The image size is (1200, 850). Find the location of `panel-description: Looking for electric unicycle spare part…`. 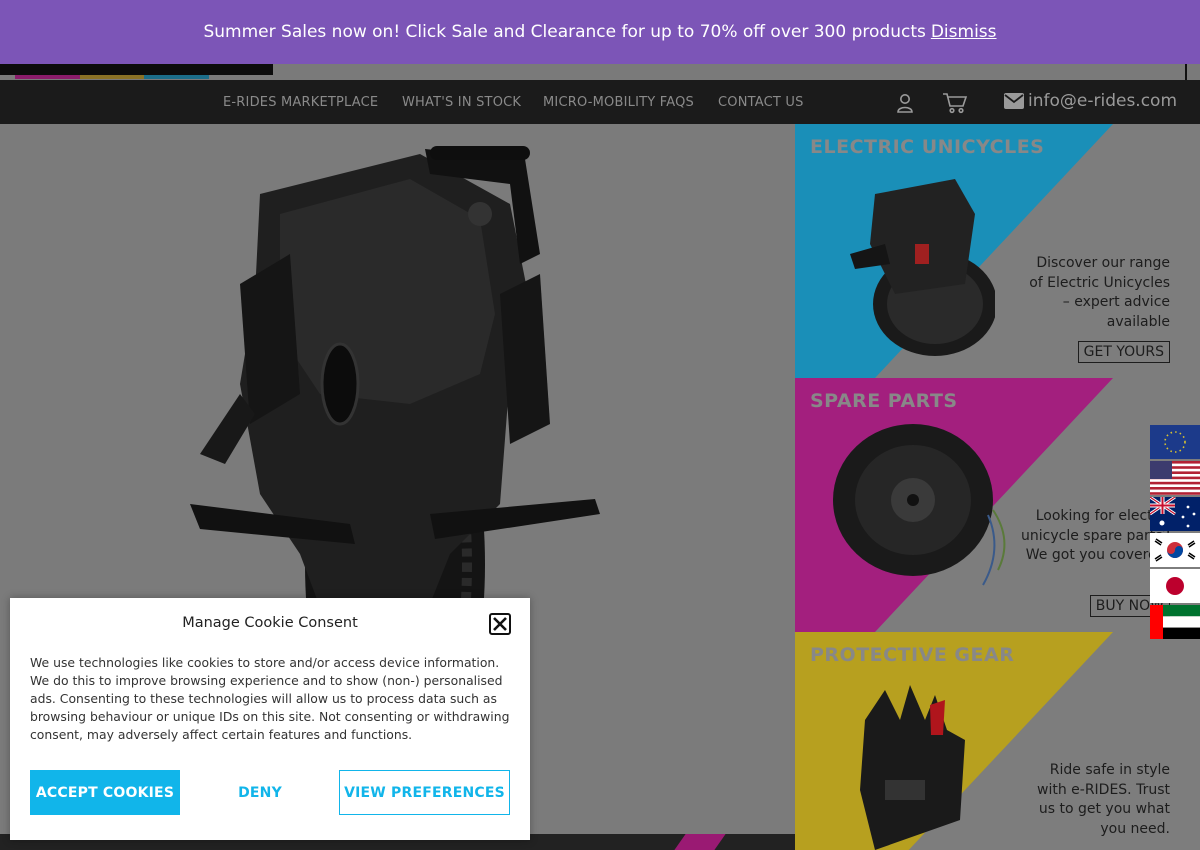

panel-description: Looking for electric unicycle spare part… is located at coordinates (1095, 535).